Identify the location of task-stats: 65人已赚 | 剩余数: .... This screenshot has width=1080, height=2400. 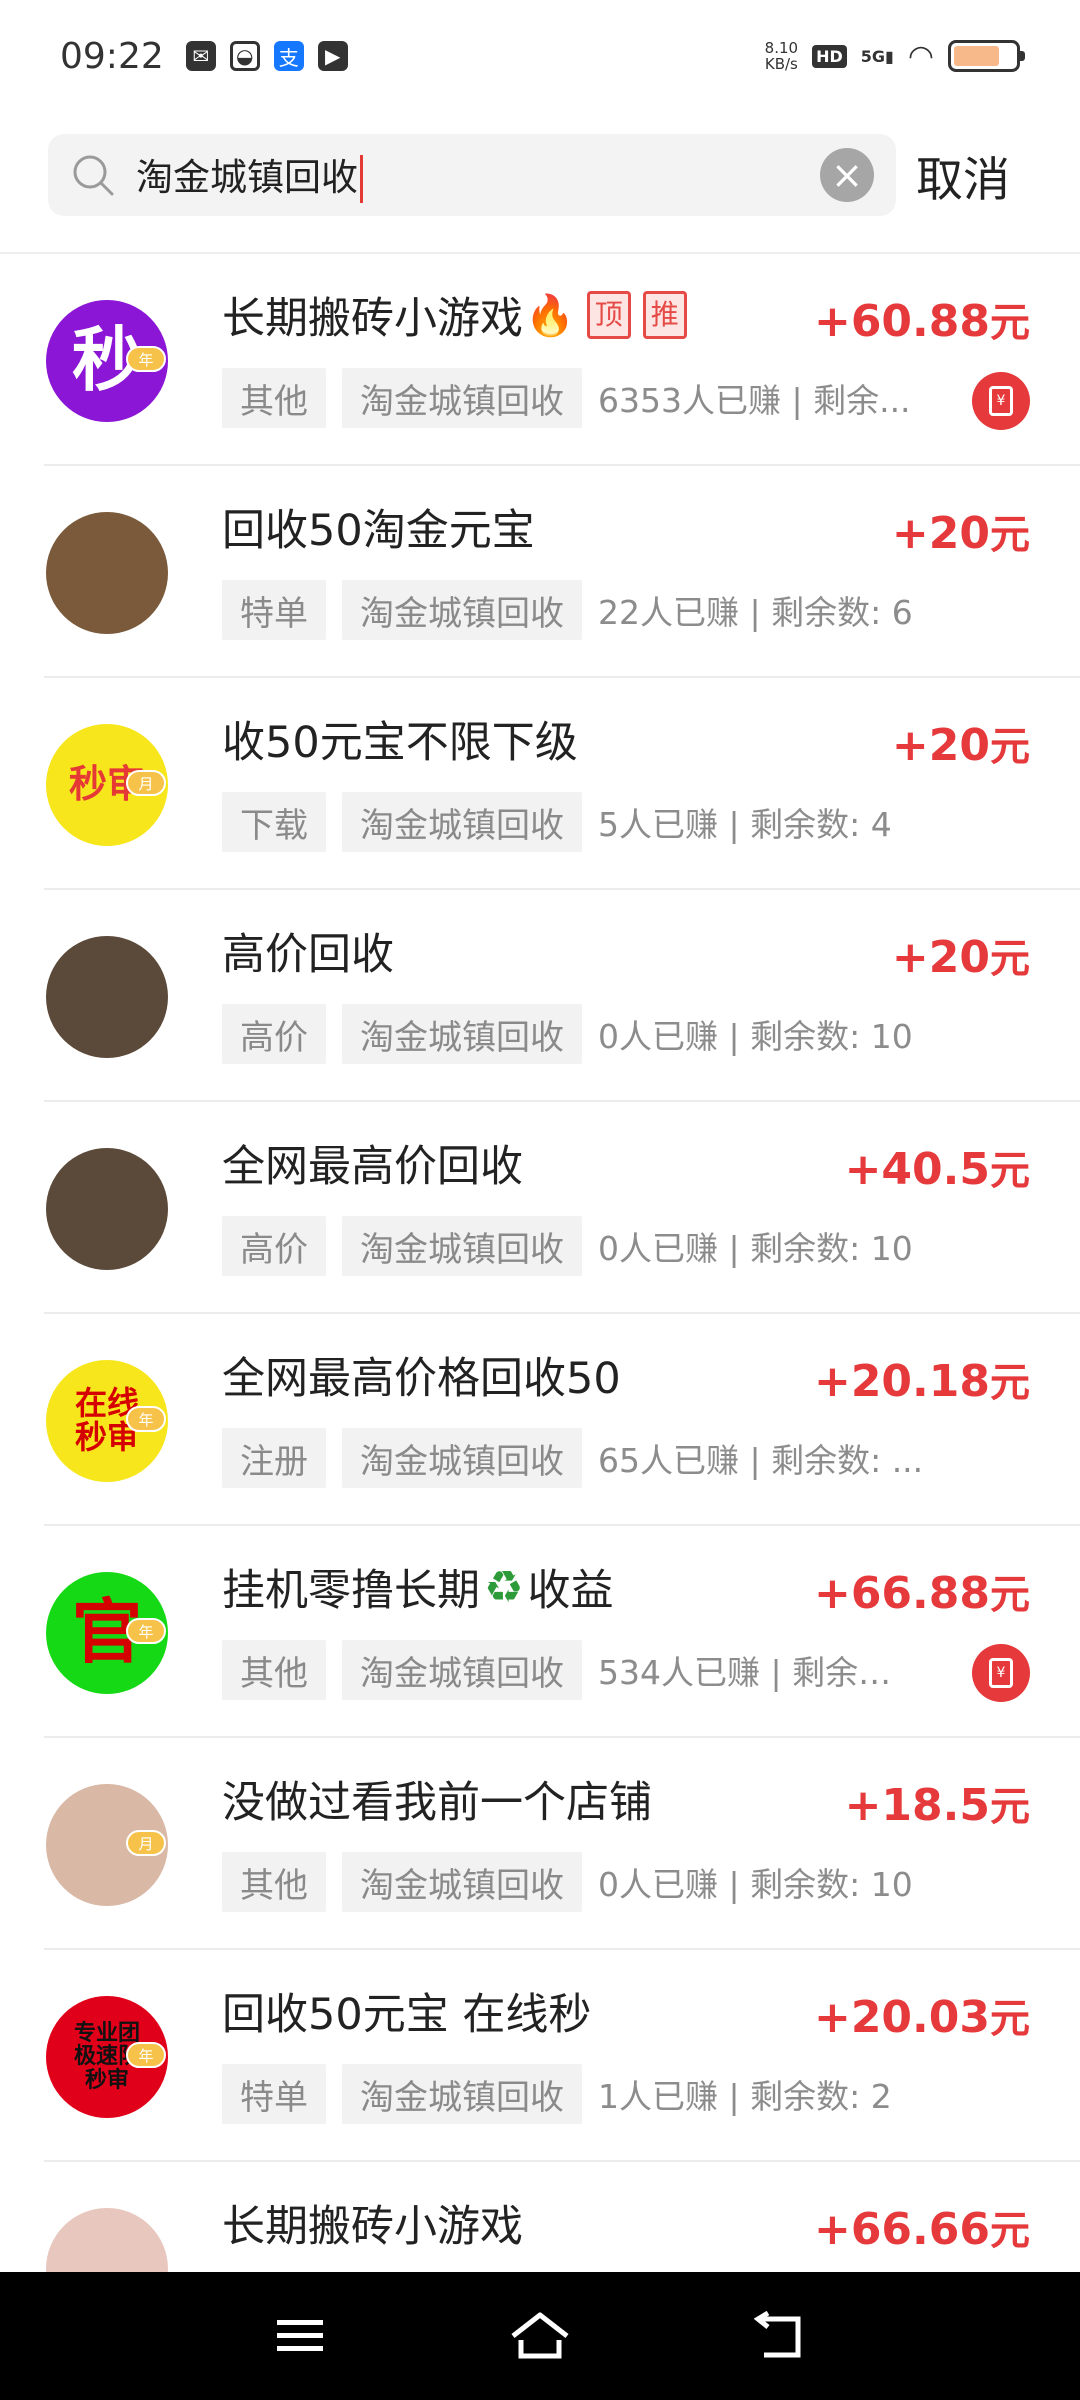
(761, 1460).